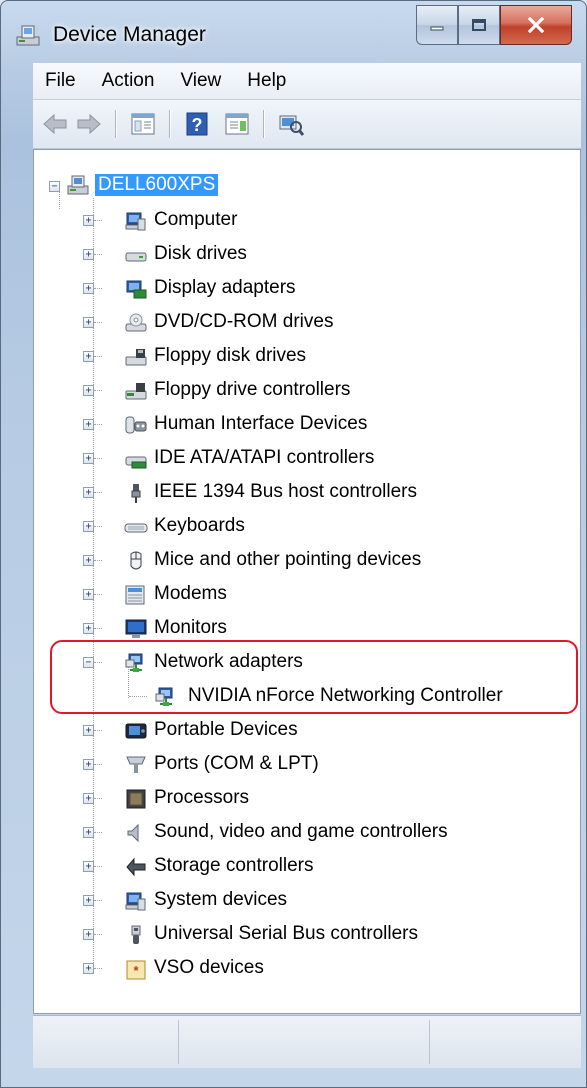  I want to click on tree-item-computer: + Computer, so click(304, 221).